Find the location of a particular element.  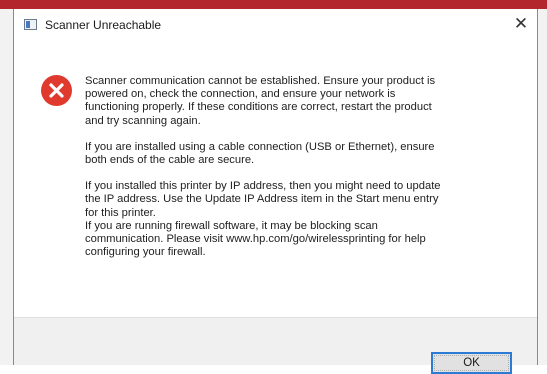

window-title: Scanner Unreachable is located at coordinates (103, 25).